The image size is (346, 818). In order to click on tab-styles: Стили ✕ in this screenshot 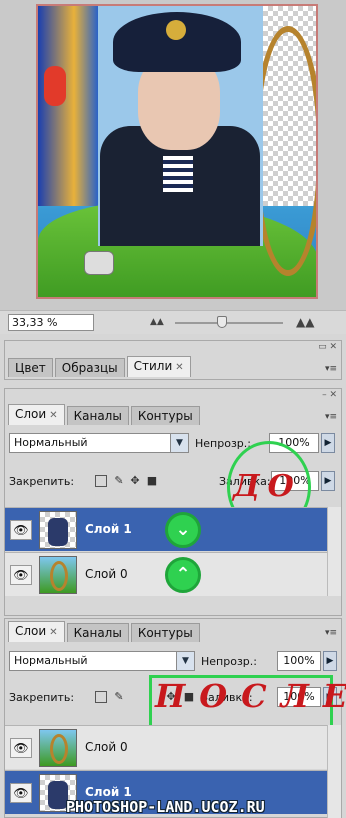, I will do `click(158, 366)`.